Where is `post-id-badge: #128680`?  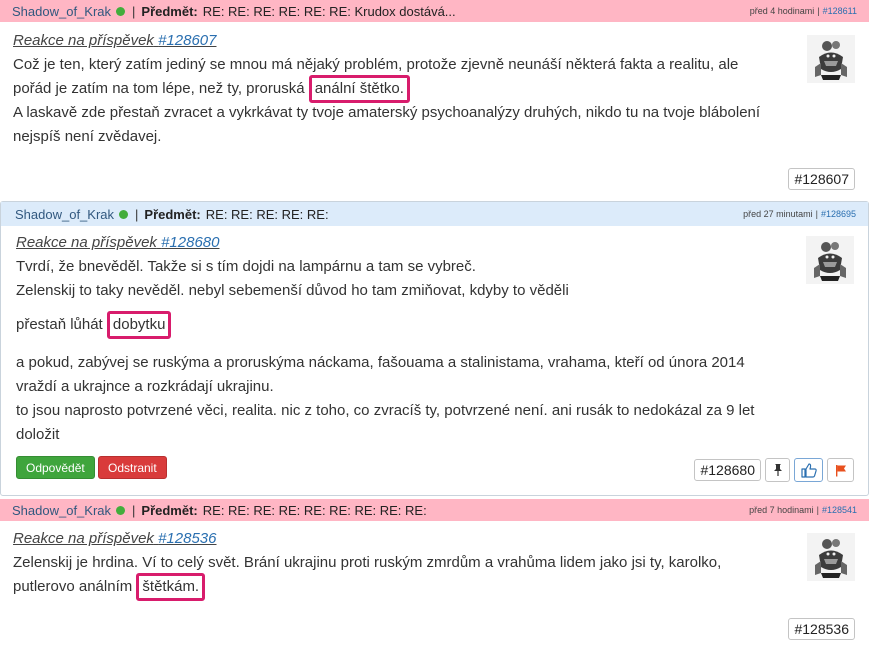
post-id-badge: #128680 is located at coordinates (727, 470).